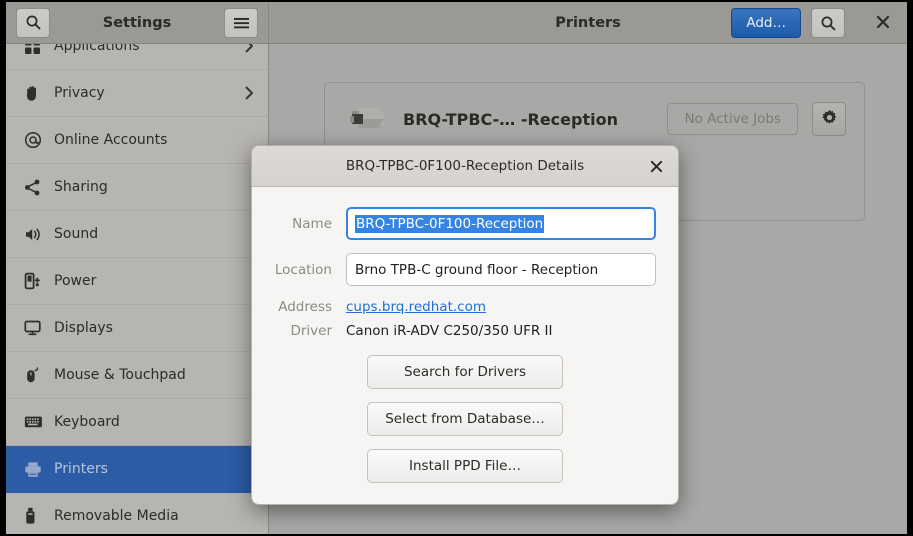  I want to click on sidebar-item-applications: Applications, so click(137, 57).